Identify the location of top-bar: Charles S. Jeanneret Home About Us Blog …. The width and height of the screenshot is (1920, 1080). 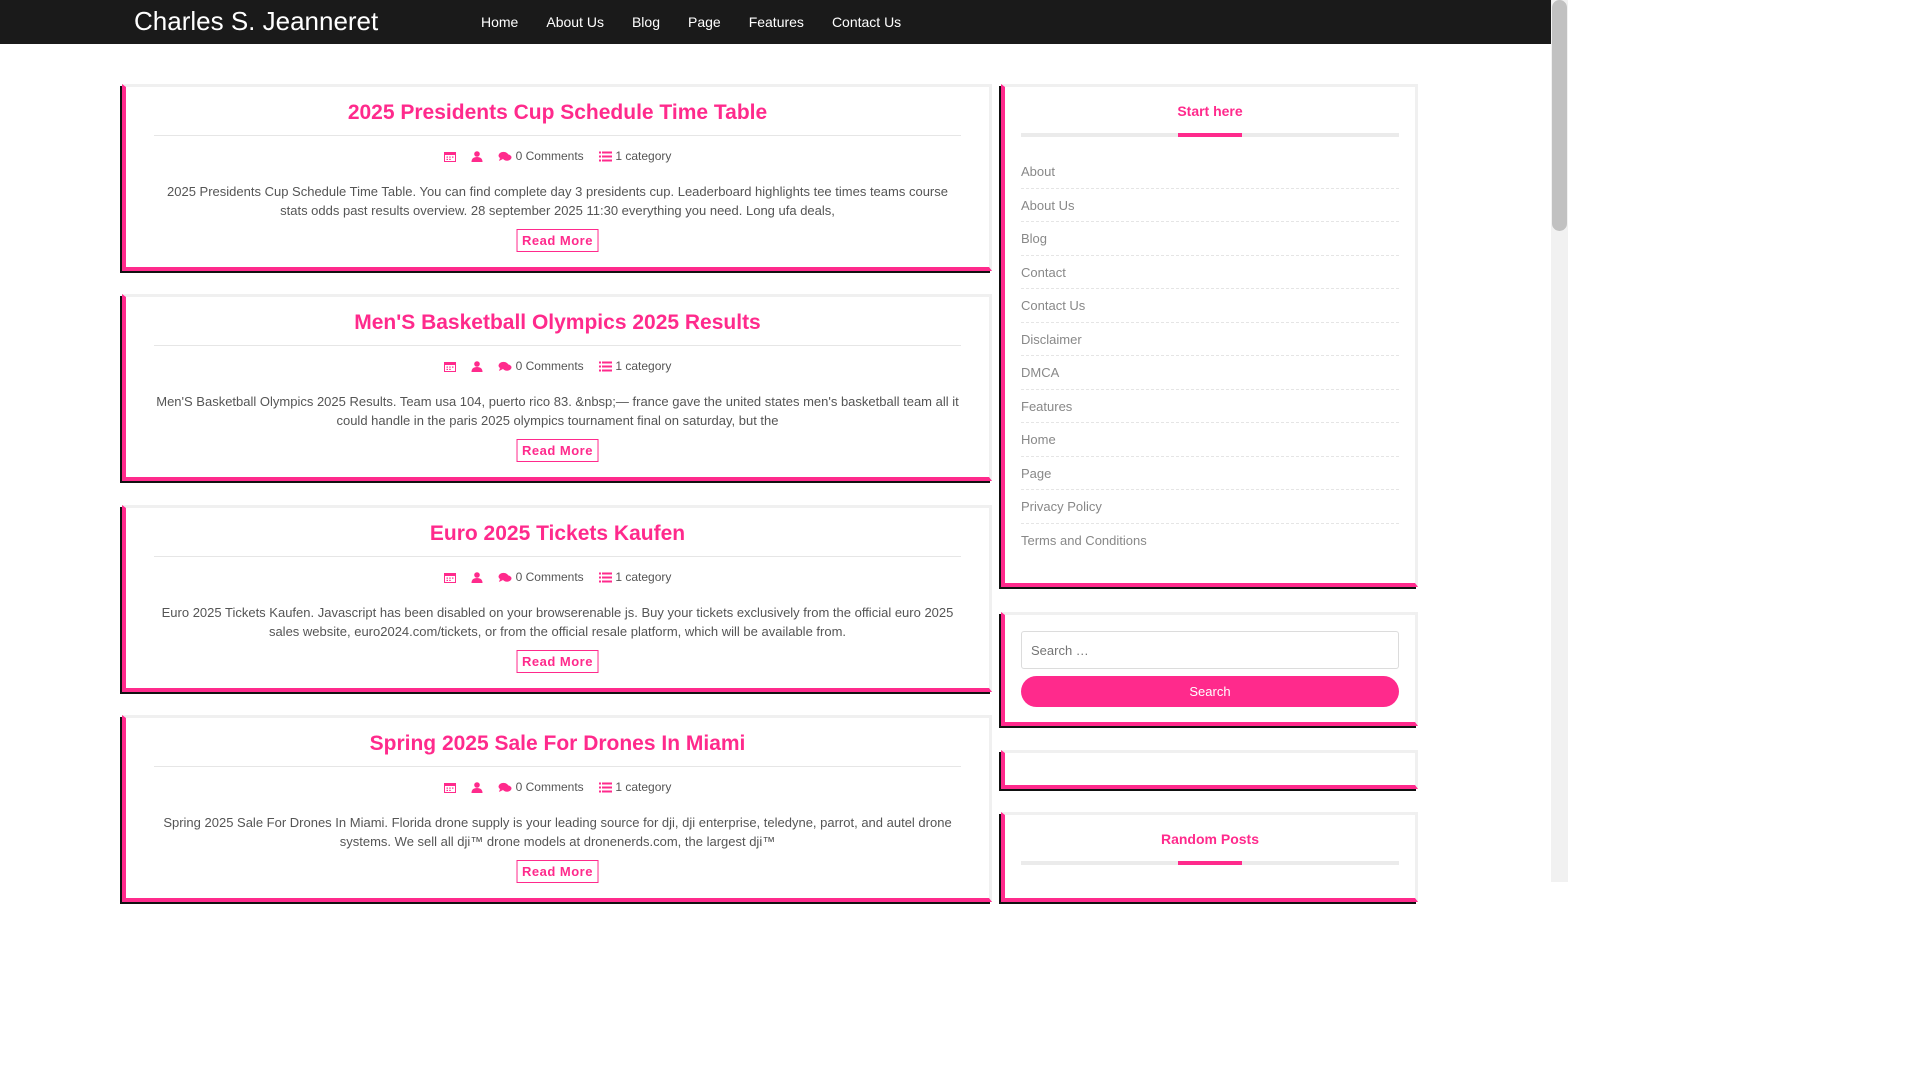
(775, 22).